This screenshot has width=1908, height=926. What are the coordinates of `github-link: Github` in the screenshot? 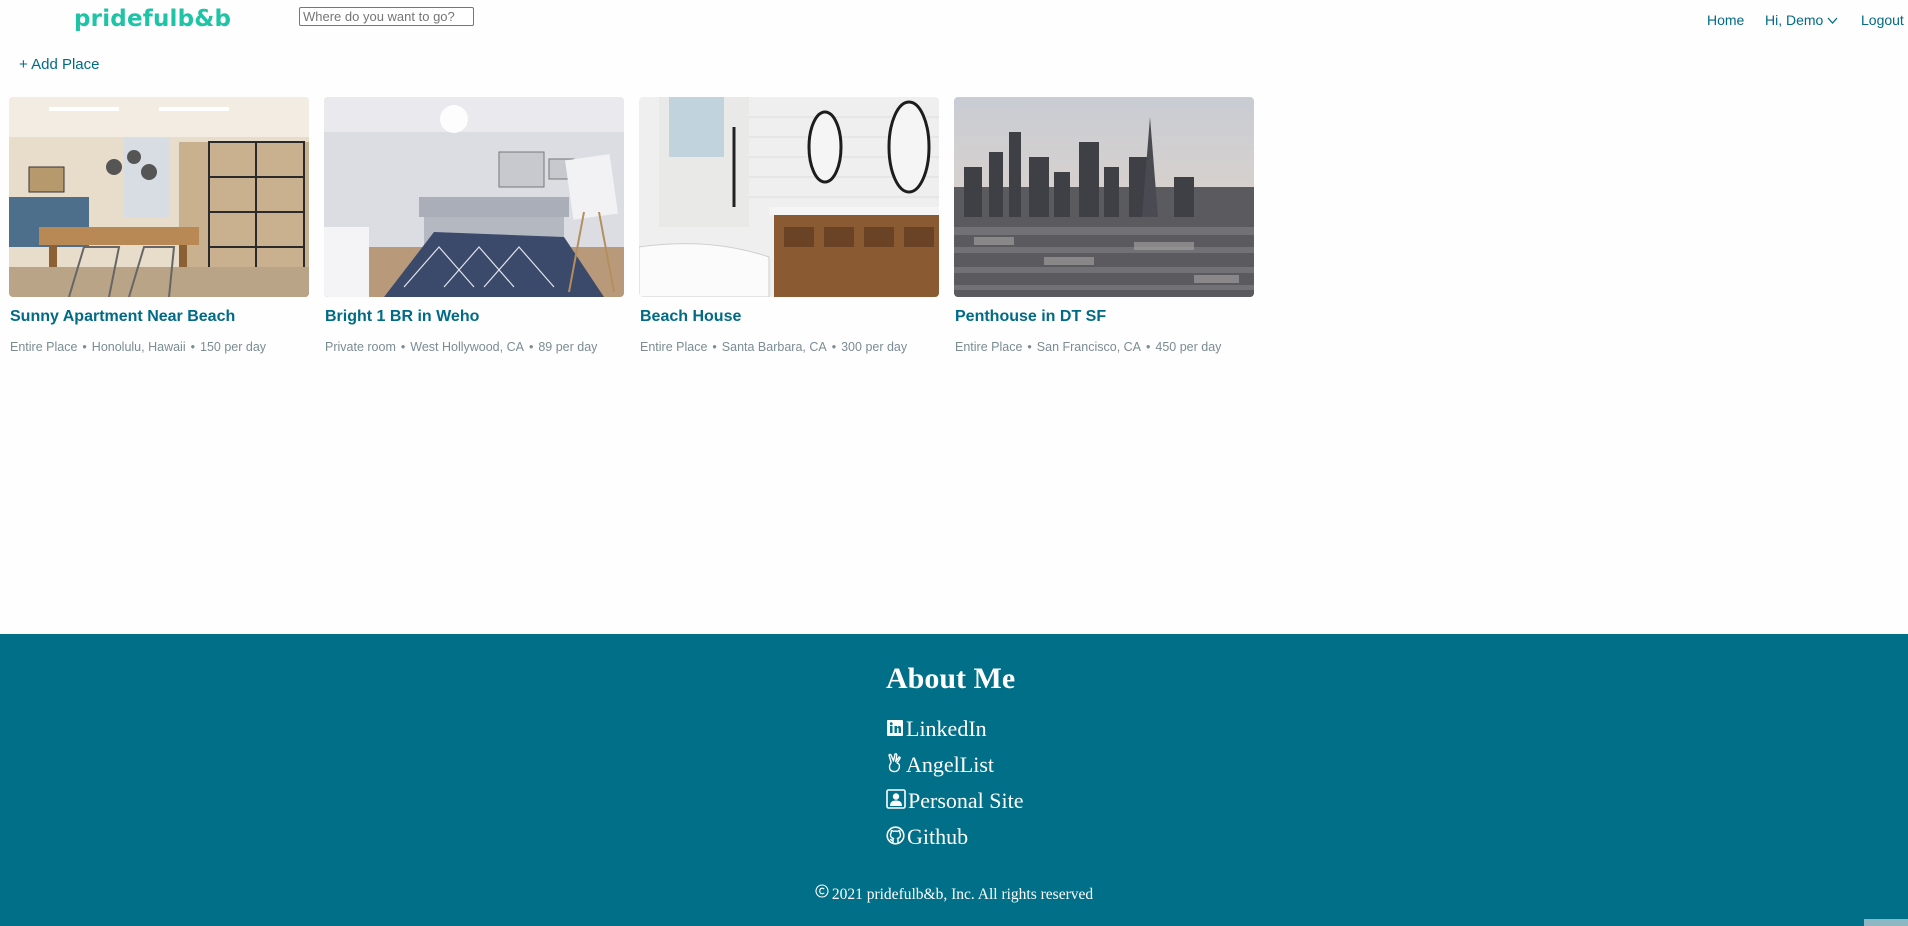 It's located at (927, 837).